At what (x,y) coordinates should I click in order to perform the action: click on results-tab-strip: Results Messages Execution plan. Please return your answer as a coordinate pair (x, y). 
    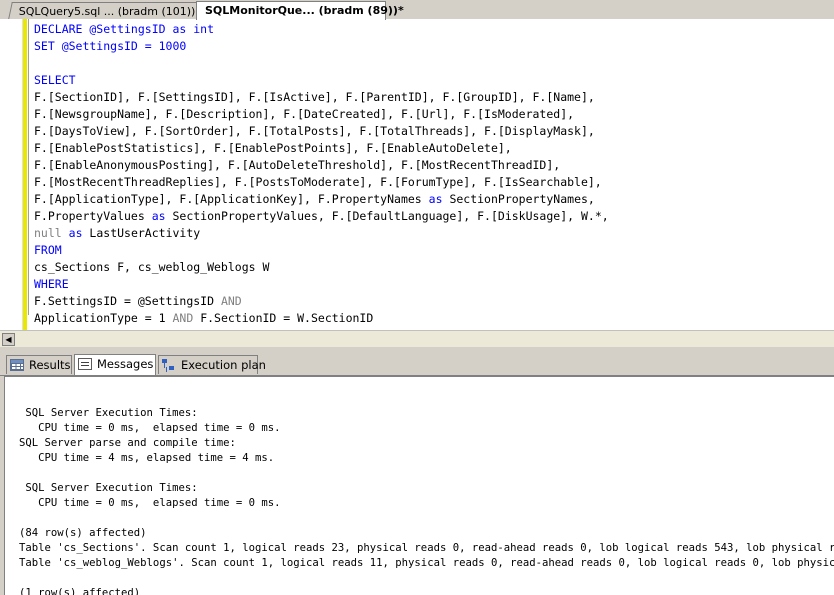
    Looking at the image, I should click on (417, 364).